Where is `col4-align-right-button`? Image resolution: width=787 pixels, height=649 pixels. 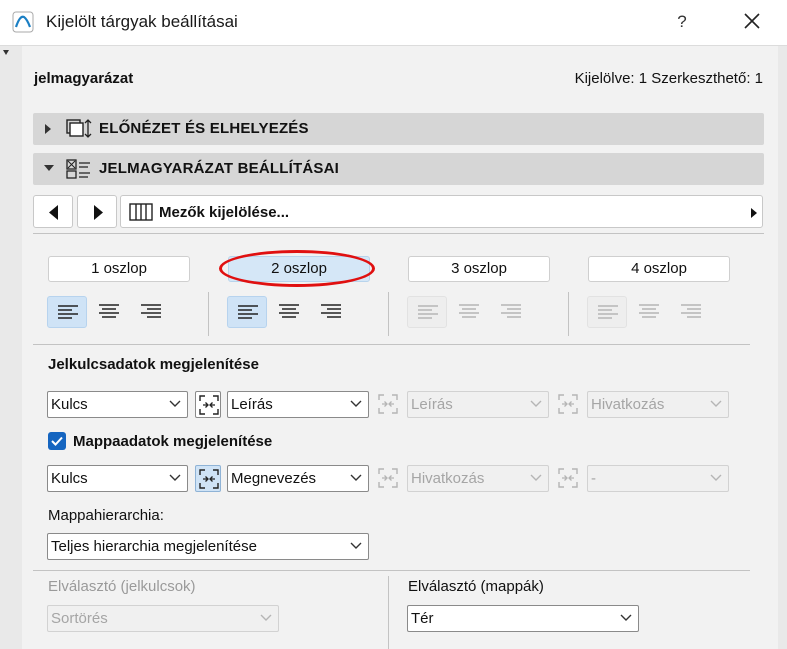 col4-align-right-button is located at coordinates (691, 312).